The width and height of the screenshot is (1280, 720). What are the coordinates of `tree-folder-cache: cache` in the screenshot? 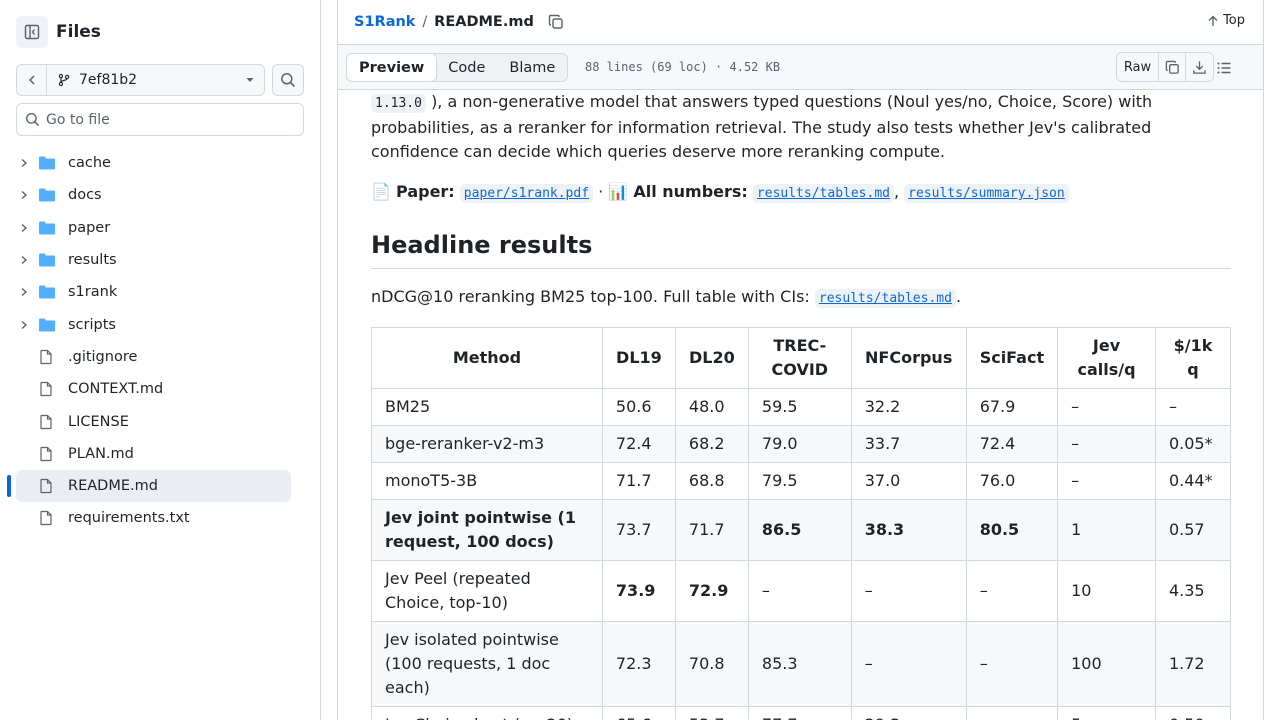 It's located at (153, 163).